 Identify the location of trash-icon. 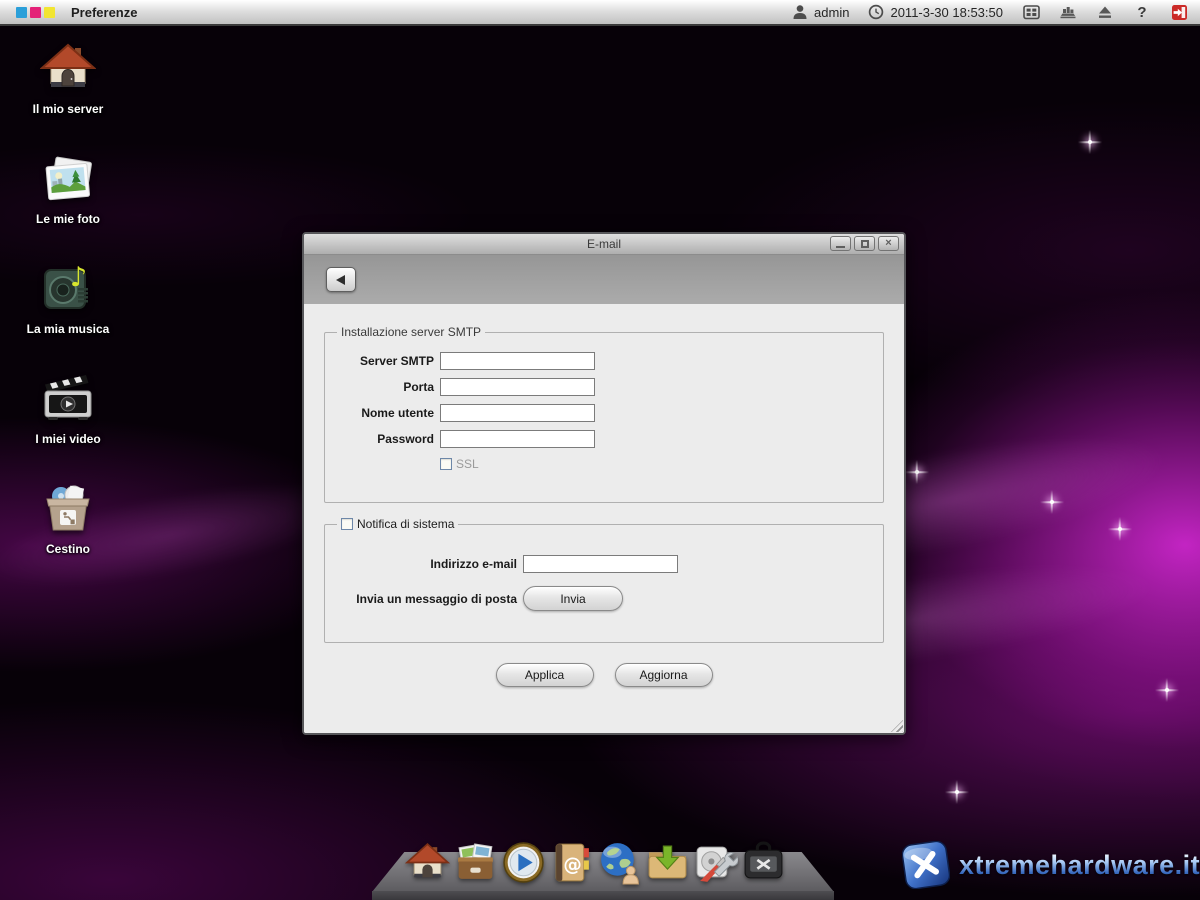
(68, 508).